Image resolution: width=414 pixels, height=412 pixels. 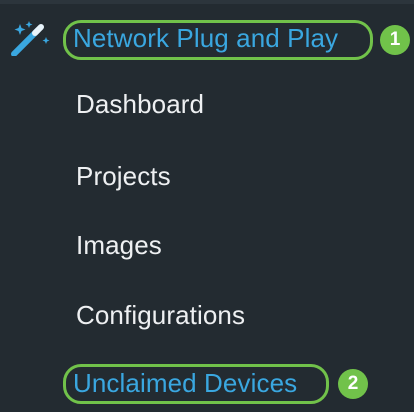 What do you see at coordinates (140, 104) in the screenshot?
I see `nav-item-dashboard: Dashboard` at bounding box center [140, 104].